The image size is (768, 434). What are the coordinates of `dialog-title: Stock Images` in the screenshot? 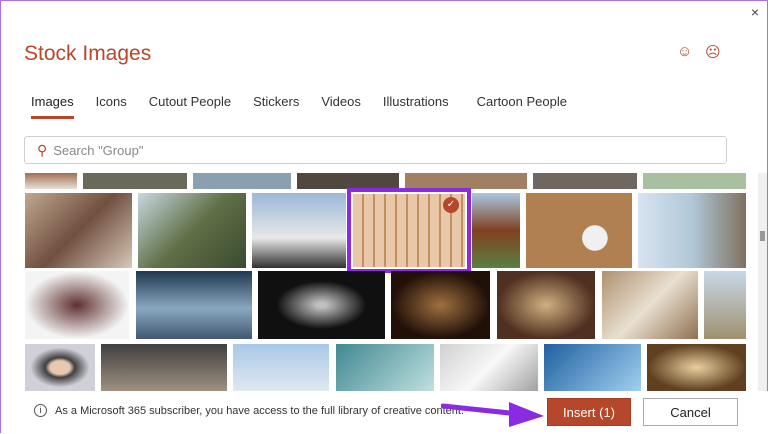 It's located at (88, 53).